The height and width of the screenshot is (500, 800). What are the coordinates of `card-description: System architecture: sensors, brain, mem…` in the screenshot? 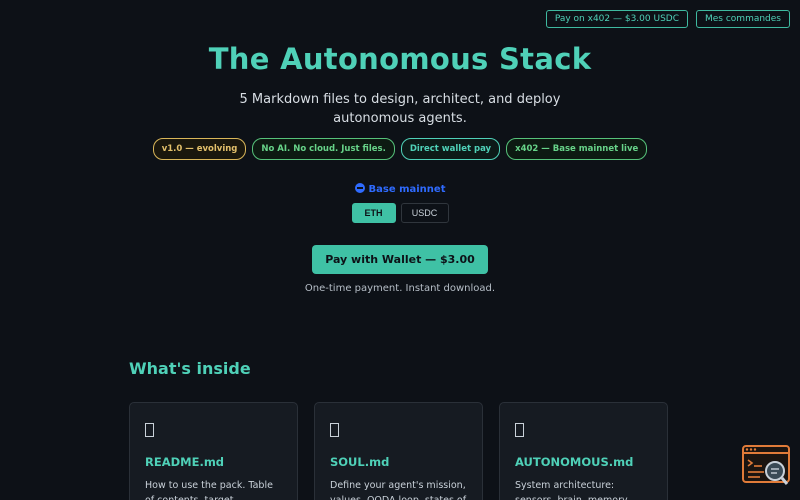 It's located at (573, 490).